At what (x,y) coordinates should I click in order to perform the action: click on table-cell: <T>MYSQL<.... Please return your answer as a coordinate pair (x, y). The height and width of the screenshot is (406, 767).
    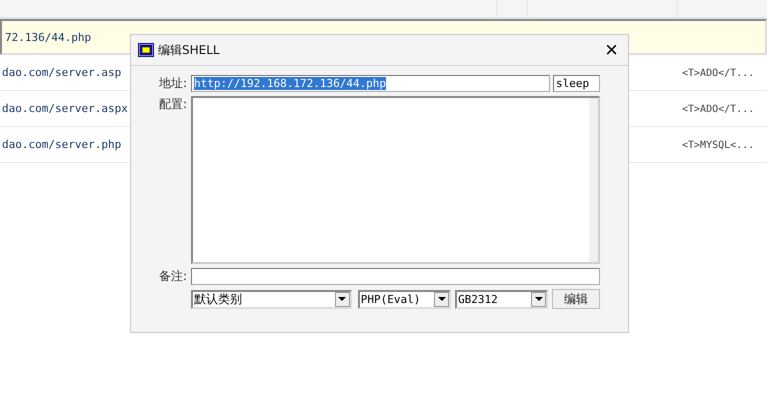
    Looking at the image, I should click on (718, 145).